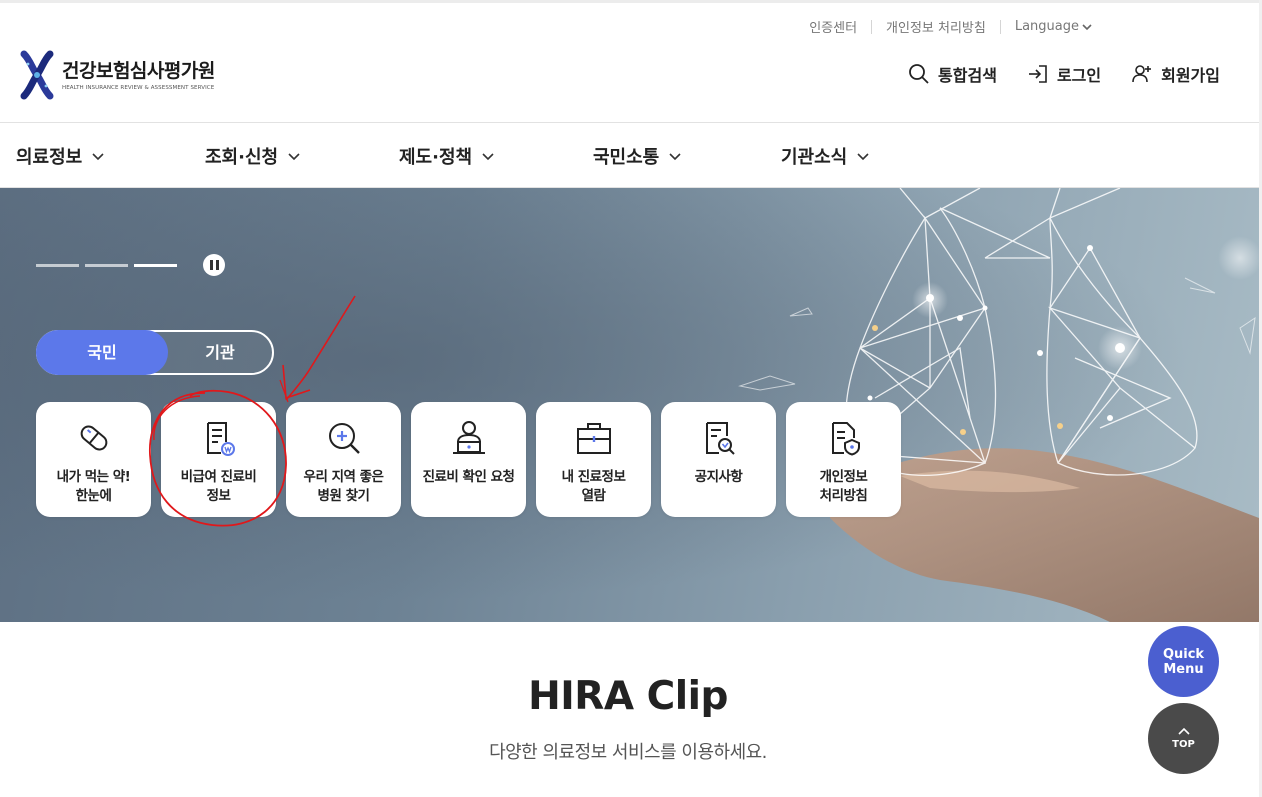 This screenshot has height=797, width=1262. I want to click on card-label: 내 진료정보 열람, so click(593, 486).